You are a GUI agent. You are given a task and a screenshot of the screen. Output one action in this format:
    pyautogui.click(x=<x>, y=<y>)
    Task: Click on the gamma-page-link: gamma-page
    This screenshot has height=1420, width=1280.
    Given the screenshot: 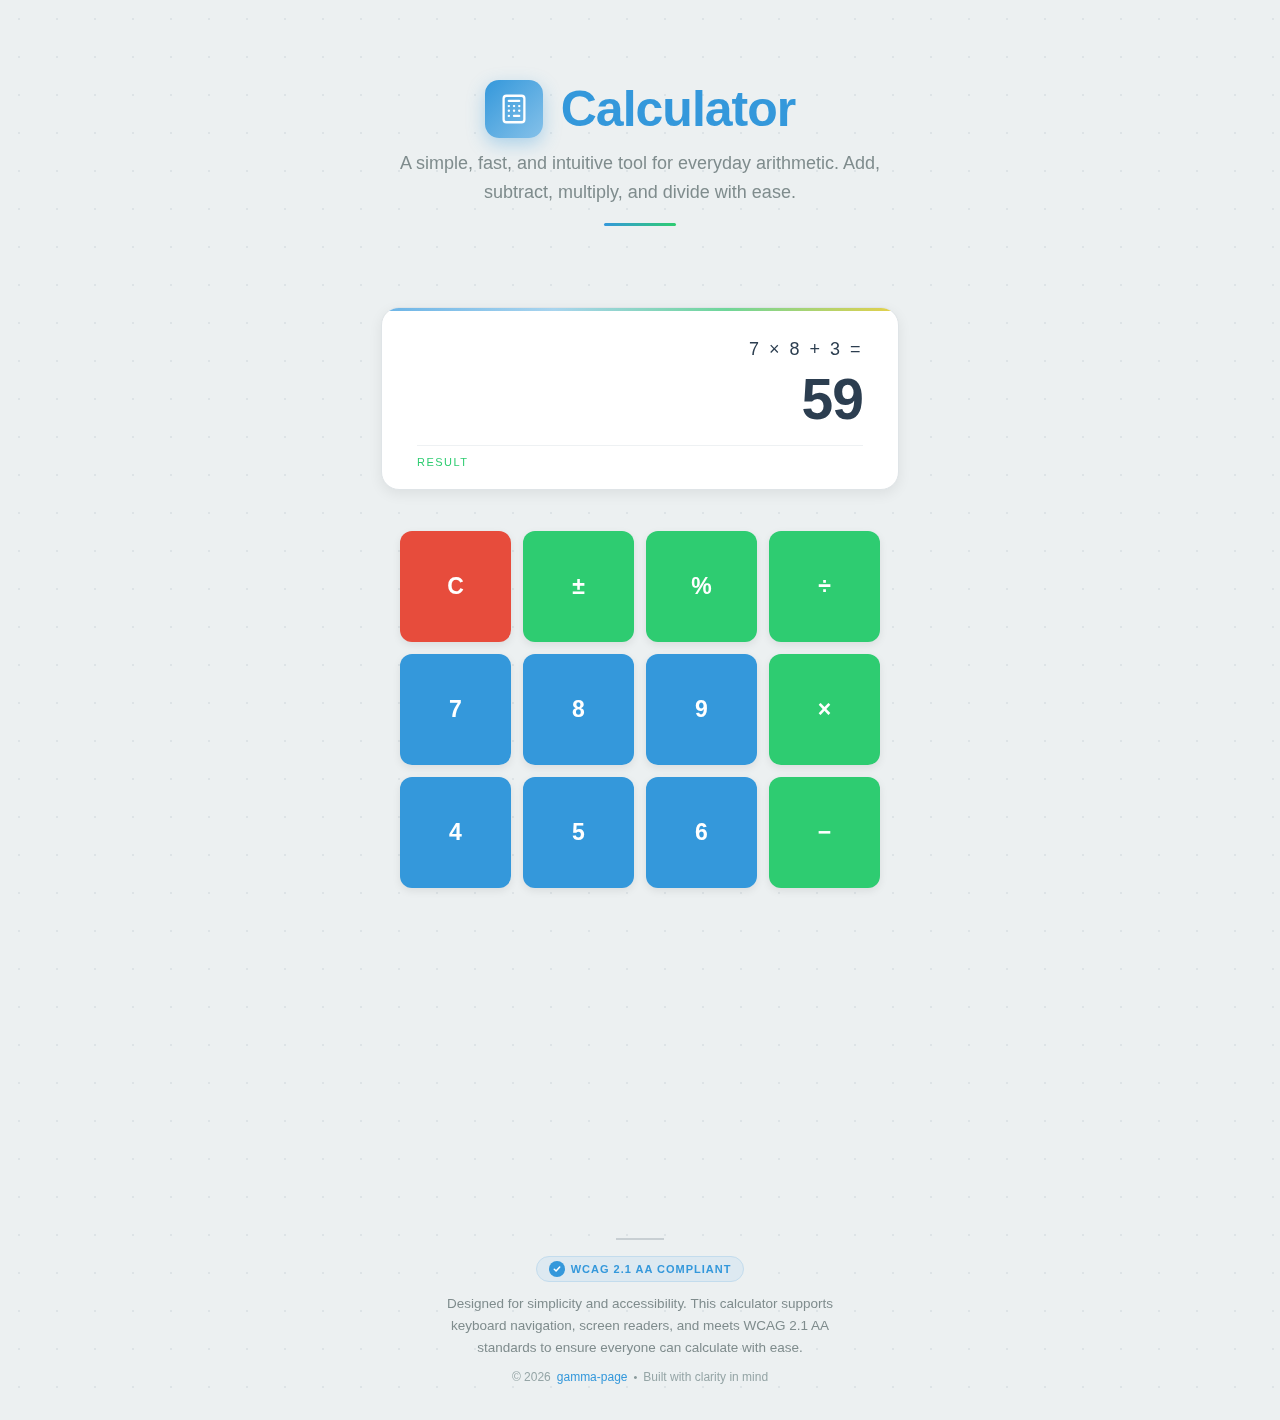 What is the action you would take?
    pyautogui.click(x=592, y=1377)
    